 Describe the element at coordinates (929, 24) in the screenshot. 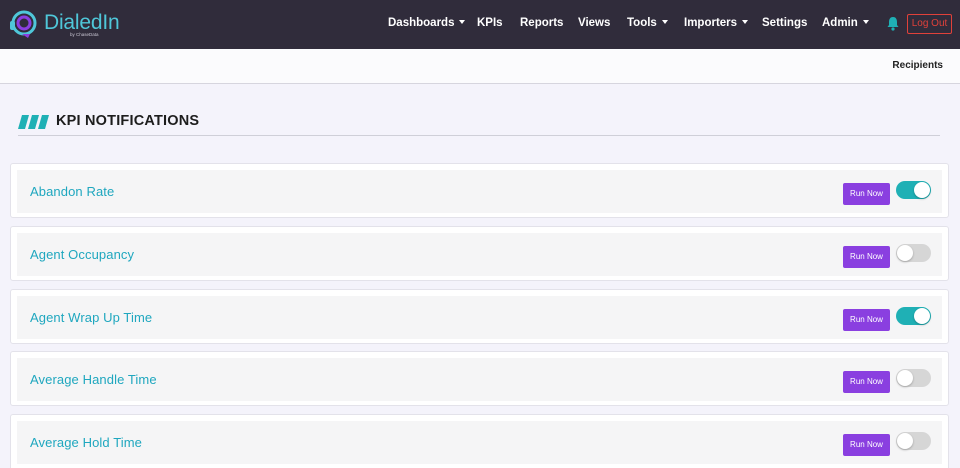

I see `logout-button: Log Out` at that location.